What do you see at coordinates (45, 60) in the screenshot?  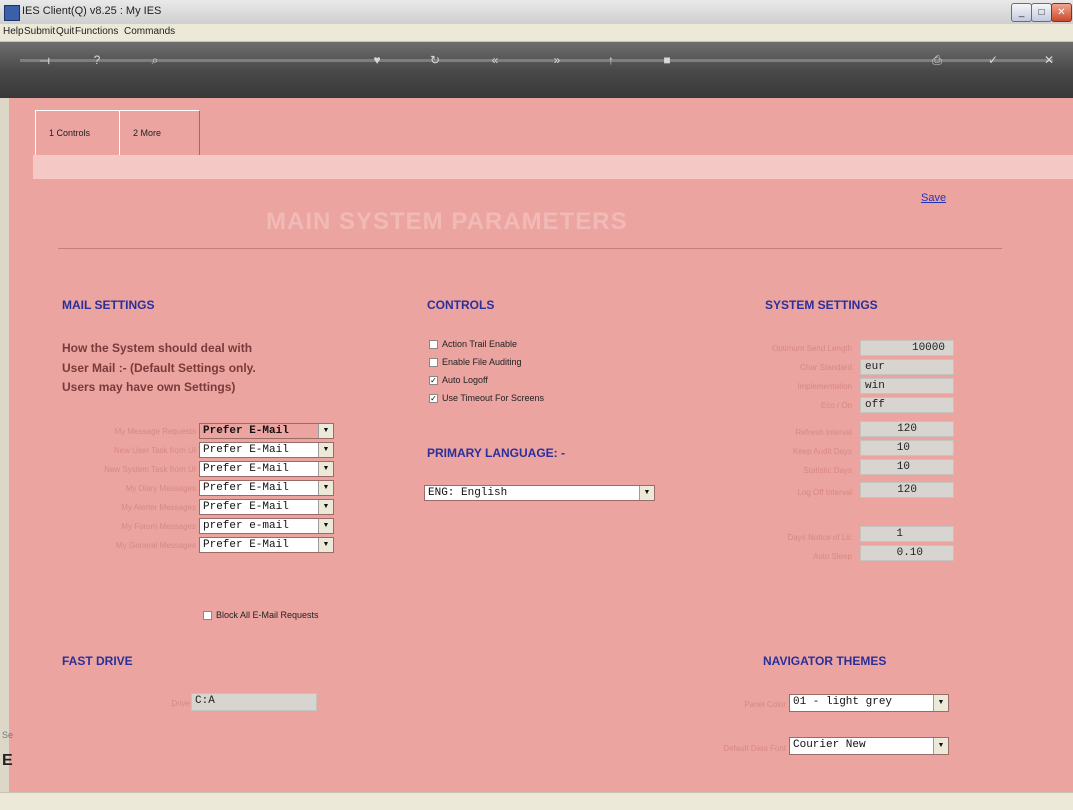 I see `exit-icon: ⟞` at bounding box center [45, 60].